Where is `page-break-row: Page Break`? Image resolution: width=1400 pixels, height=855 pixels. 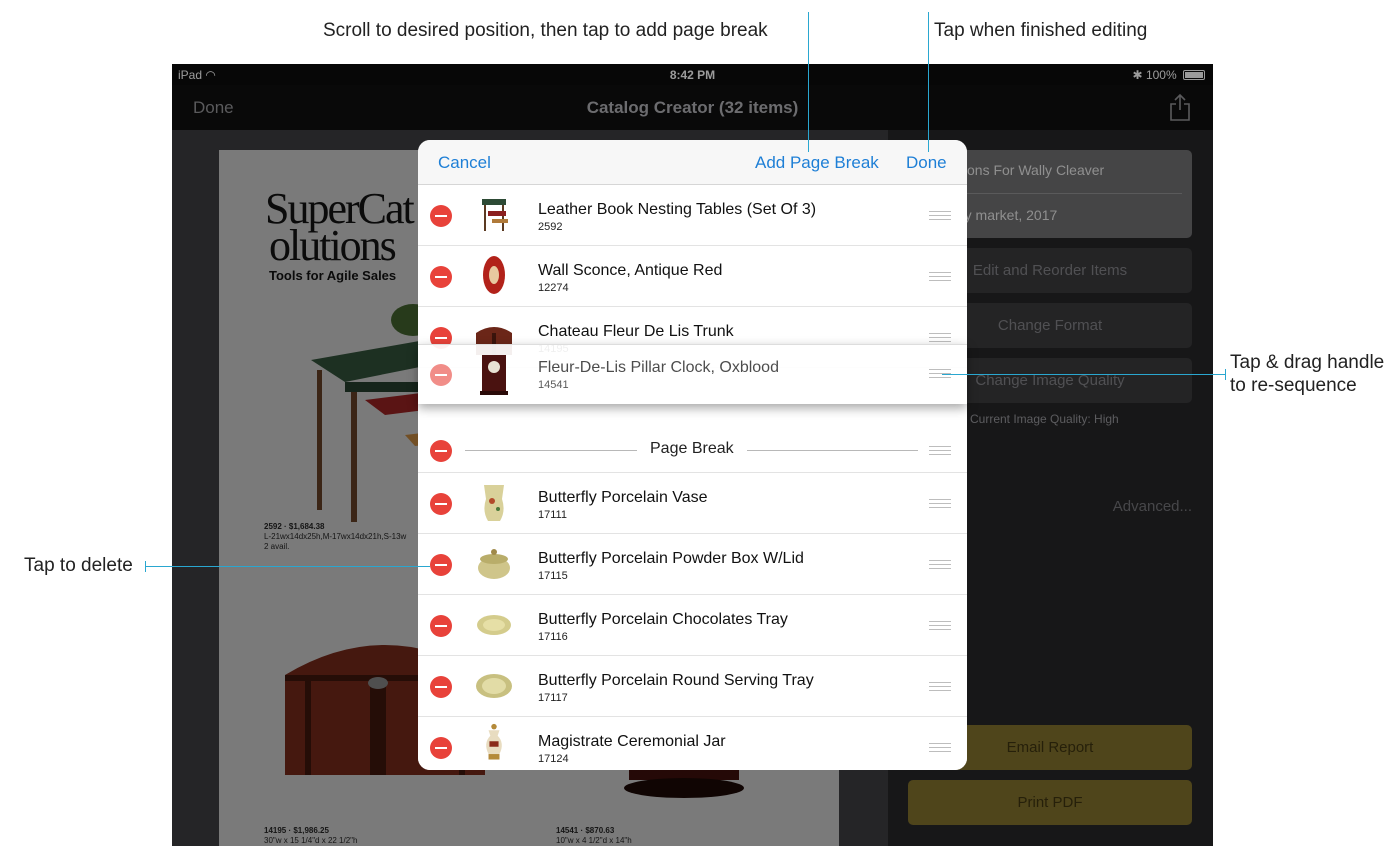 page-break-row: Page Break is located at coordinates (692, 450).